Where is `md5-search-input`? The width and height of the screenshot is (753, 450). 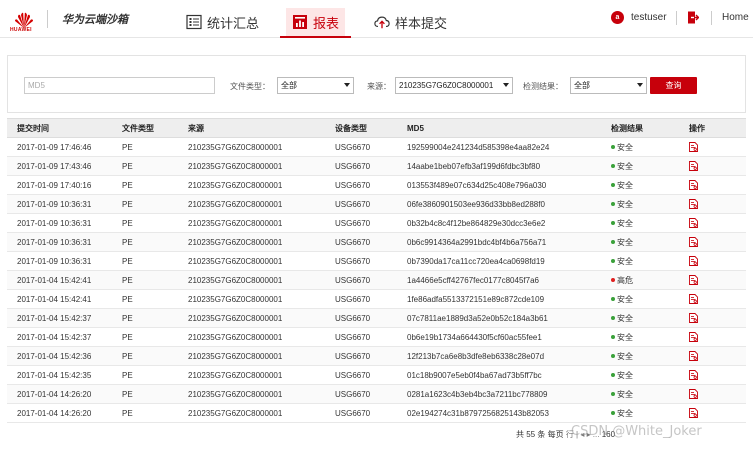 md5-search-input is located at coordinates (119, 85).